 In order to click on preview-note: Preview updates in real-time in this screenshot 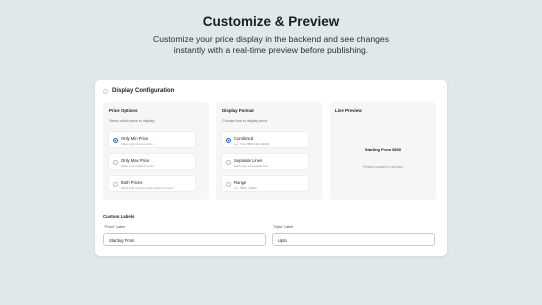, I will do `click(383, 167)`.